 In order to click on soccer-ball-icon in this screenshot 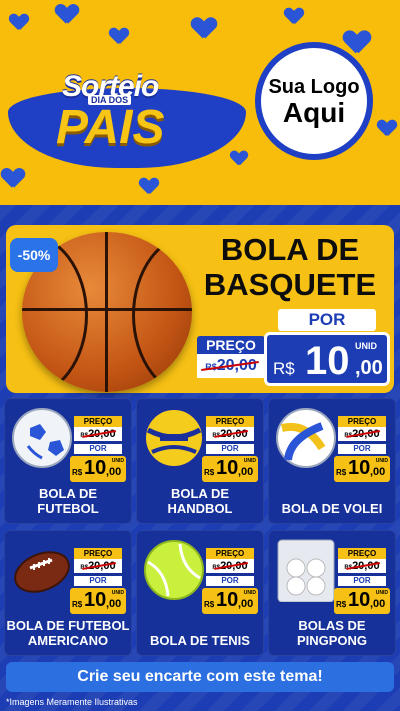, I will do `click(42, 438)`.